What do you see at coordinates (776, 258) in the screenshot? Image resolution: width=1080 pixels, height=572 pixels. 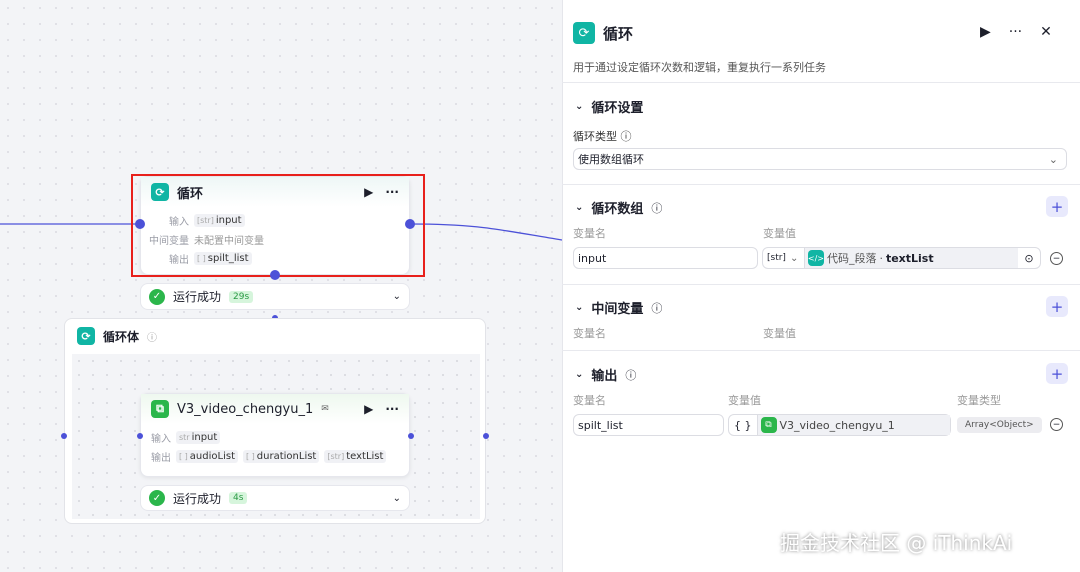 I see `type-select: [str]` at bounding box center [776, 258].